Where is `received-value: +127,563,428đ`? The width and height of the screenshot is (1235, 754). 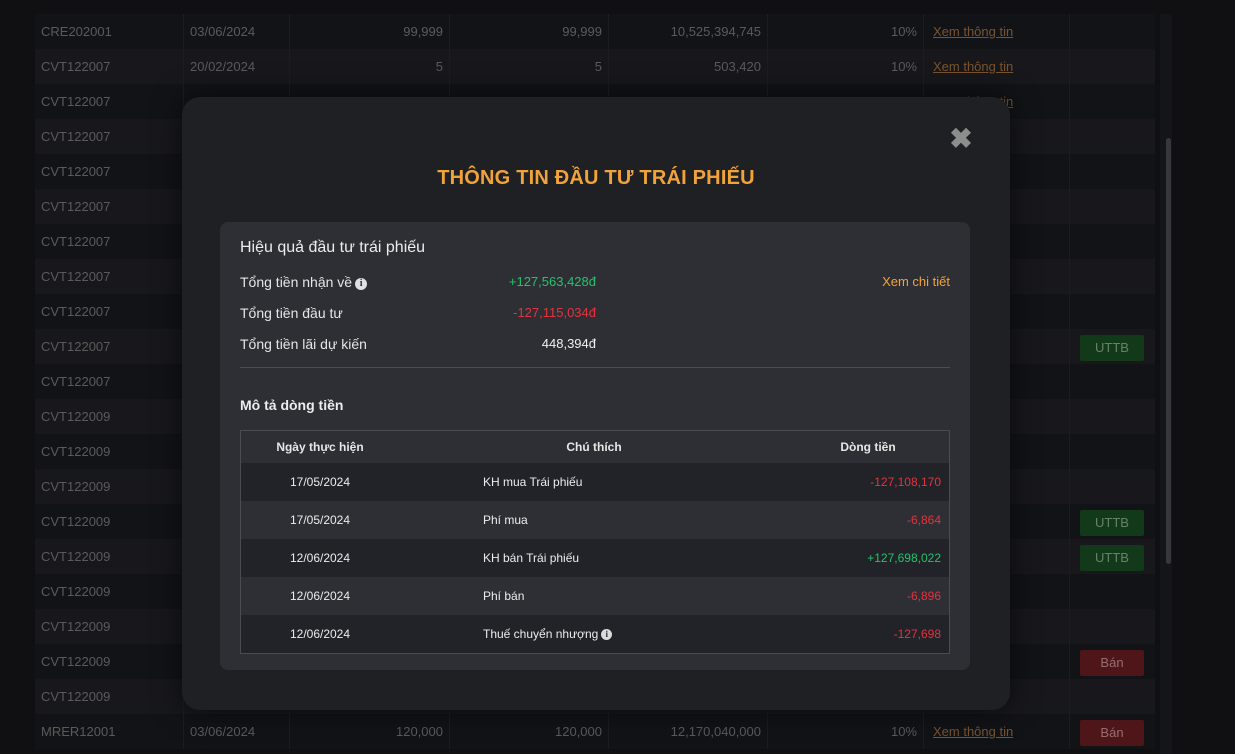
received-value: +127,563,428đ is located at coordinates (552, 281).